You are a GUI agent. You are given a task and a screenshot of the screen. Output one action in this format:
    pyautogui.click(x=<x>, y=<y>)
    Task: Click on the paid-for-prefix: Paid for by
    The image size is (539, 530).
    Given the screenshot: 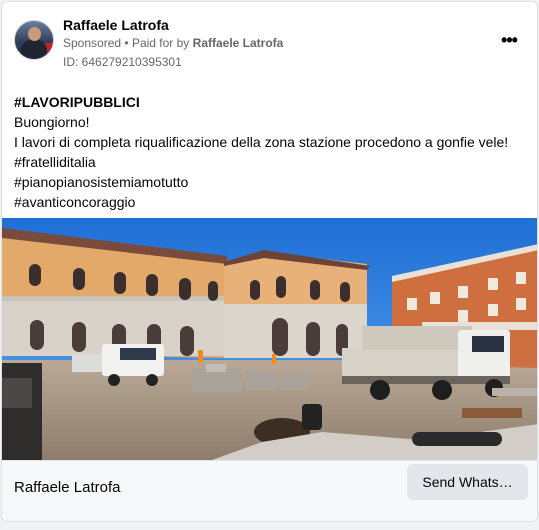 What is the action you would take?
    pyautogui.click(x=160, y=43)
    